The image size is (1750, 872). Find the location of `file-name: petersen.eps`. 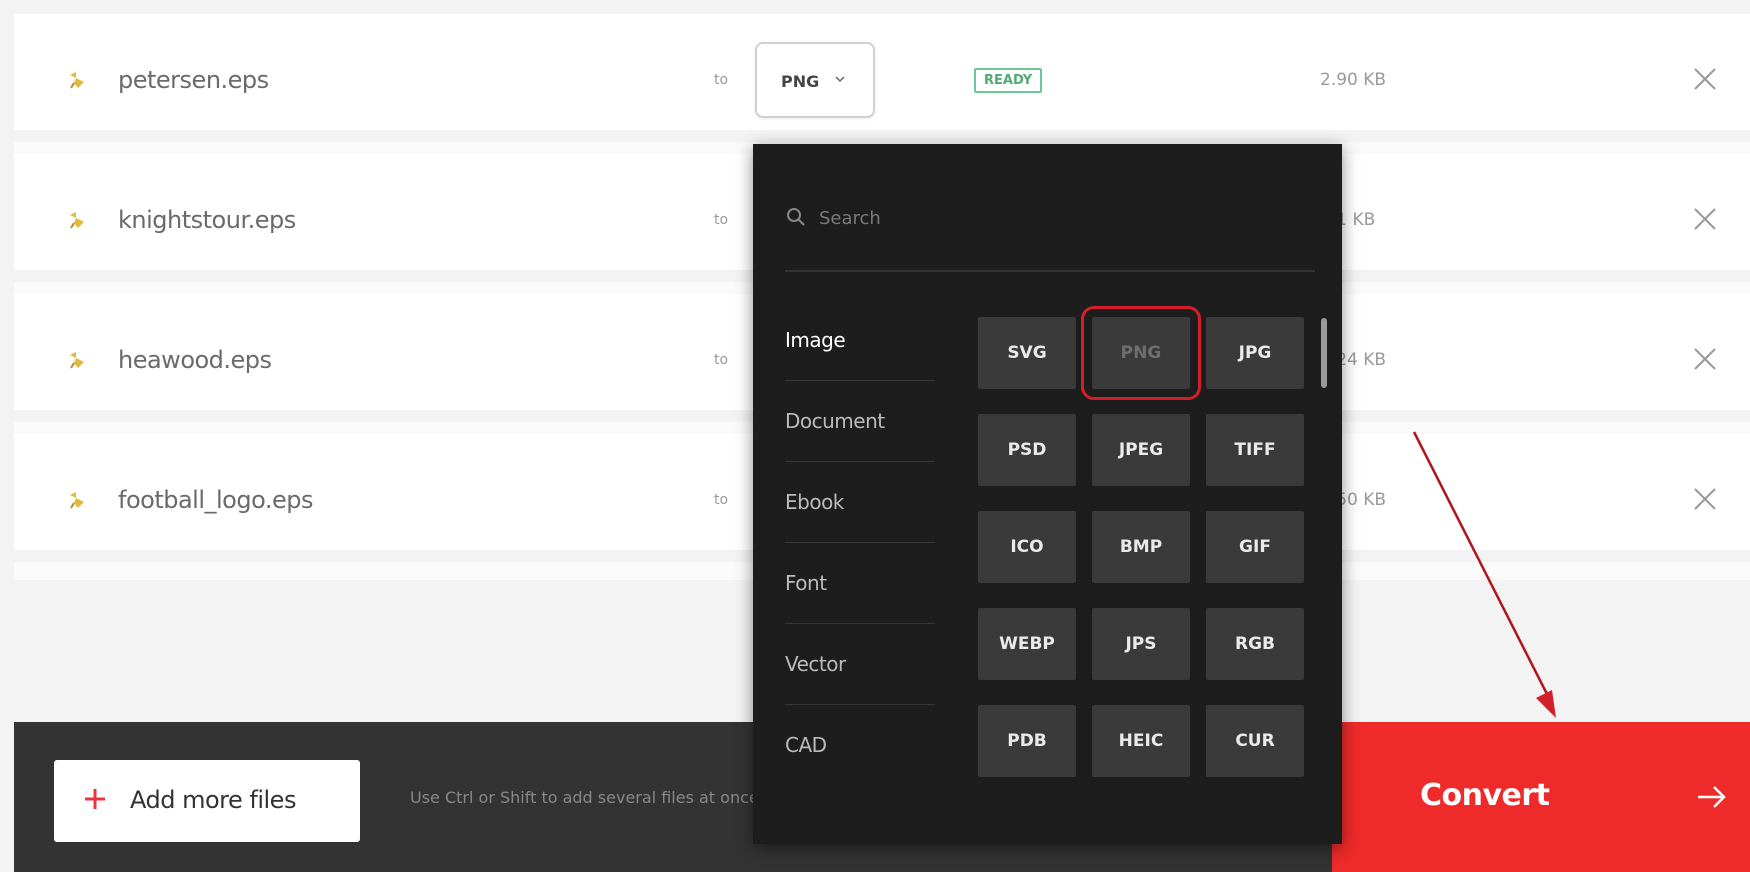

file-name: petersen.eps is located at coordinates (193, 80).